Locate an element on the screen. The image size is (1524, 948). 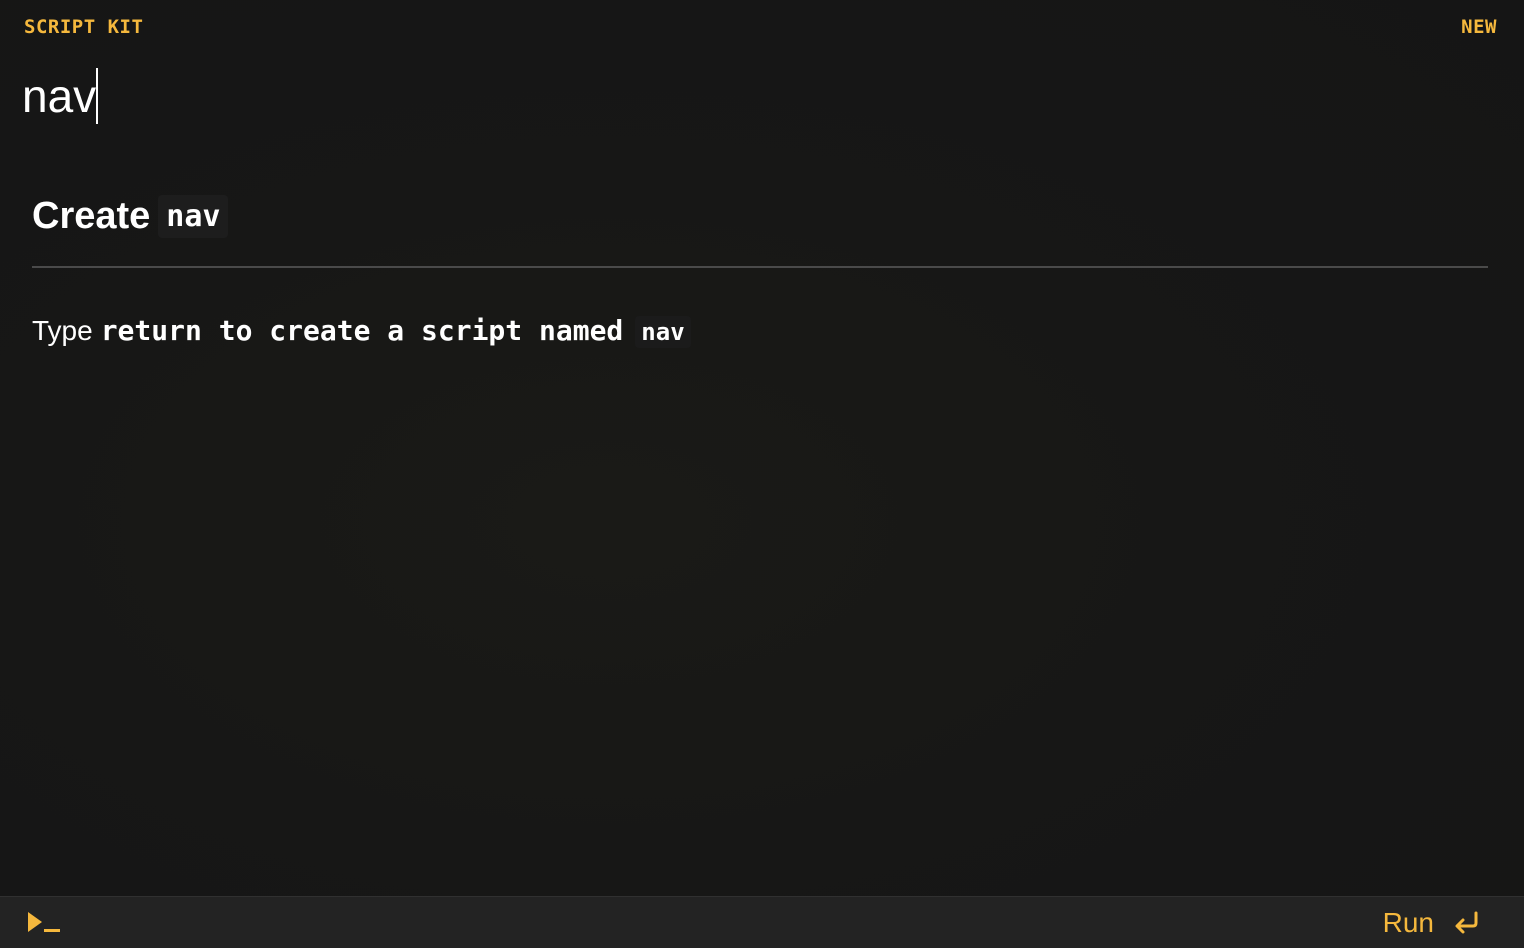
preview-instruction: Type return to create a script named nav is located at coordinates (760, 332).